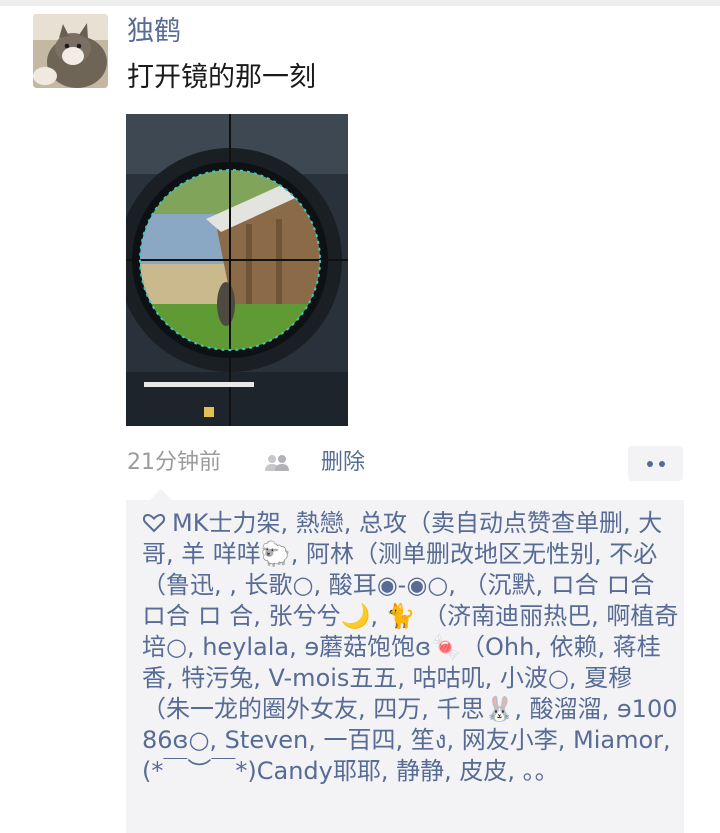 The width and height of the screenshot is (720, 833). What do you see at coordinates (154, 32) in the screenshot?
I see `username: 独鹤` at bounding box center [154, 32].